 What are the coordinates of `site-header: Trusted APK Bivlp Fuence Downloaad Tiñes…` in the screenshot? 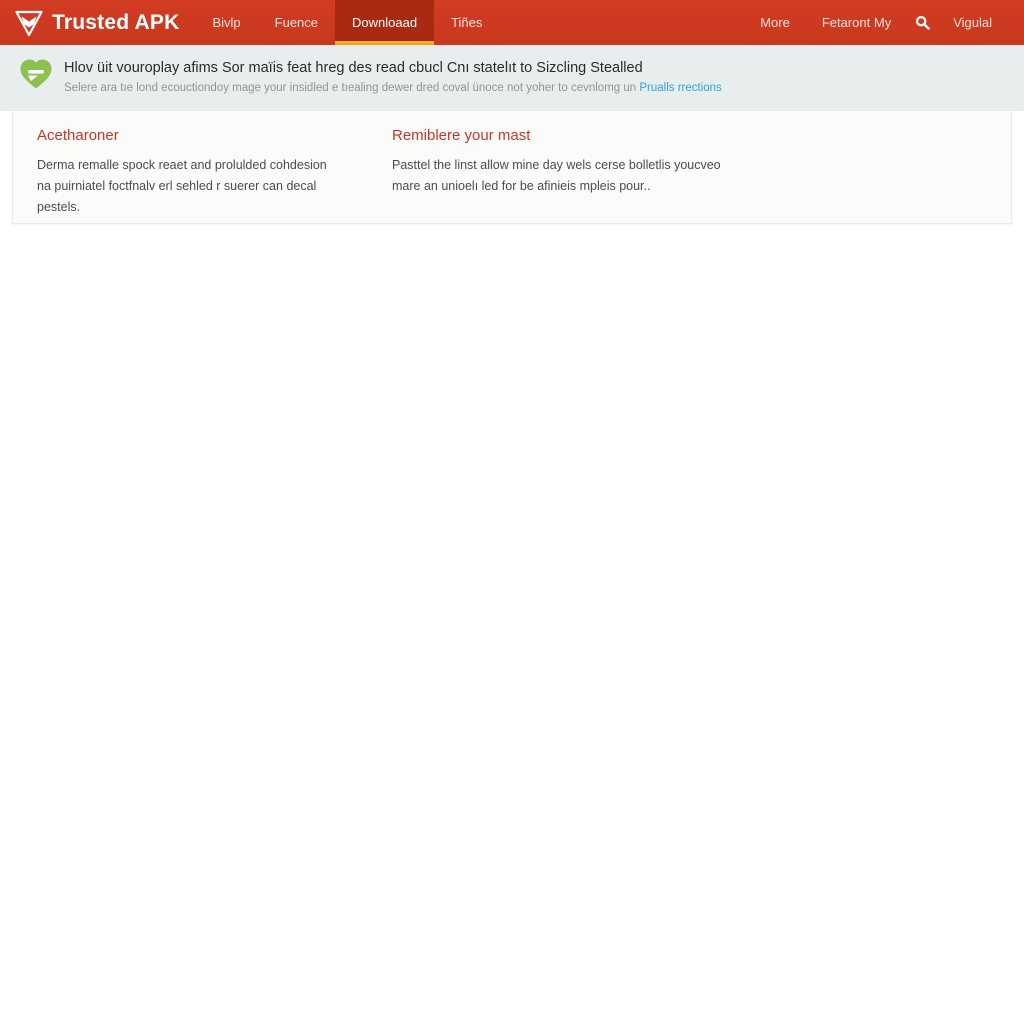 It's located at (512, 22).